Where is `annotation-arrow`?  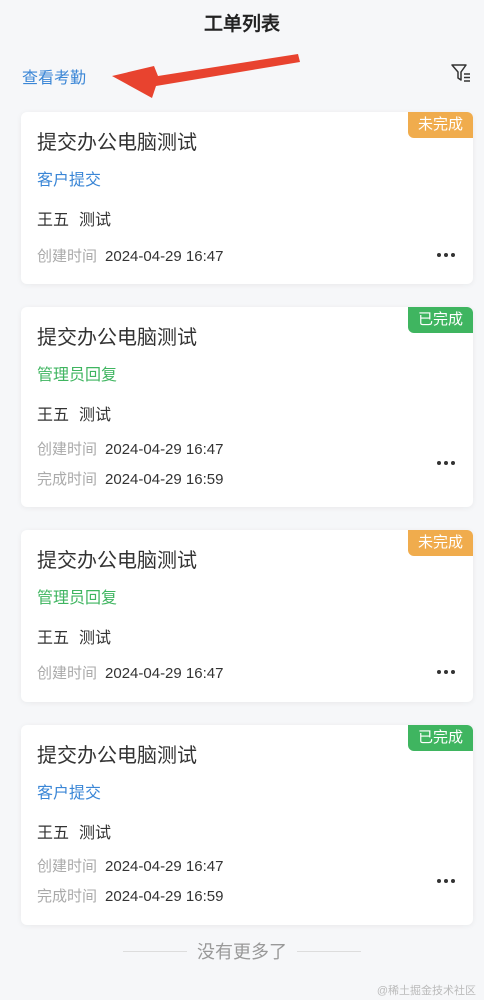 annotation-arrow is located at coordinates (206, 76).